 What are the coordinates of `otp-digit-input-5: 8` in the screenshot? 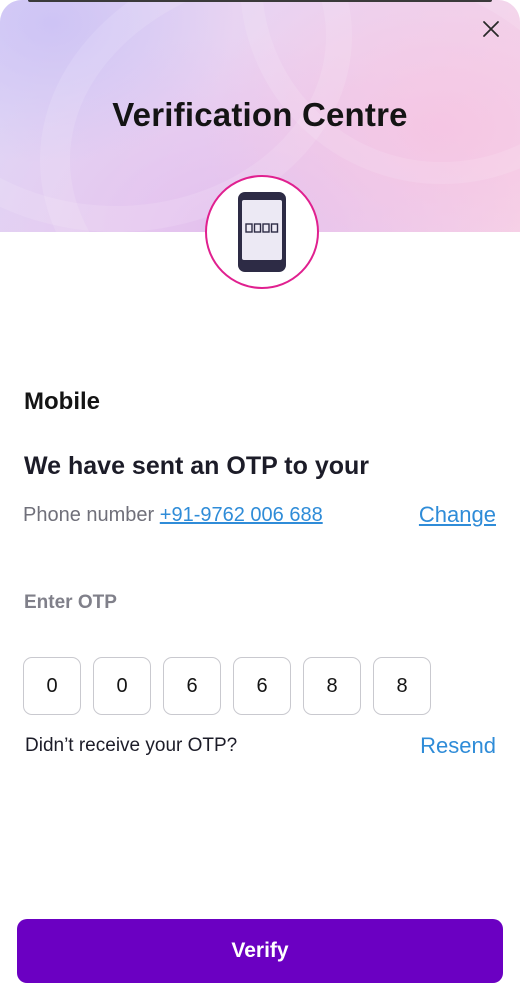 It's located at (332, 686).